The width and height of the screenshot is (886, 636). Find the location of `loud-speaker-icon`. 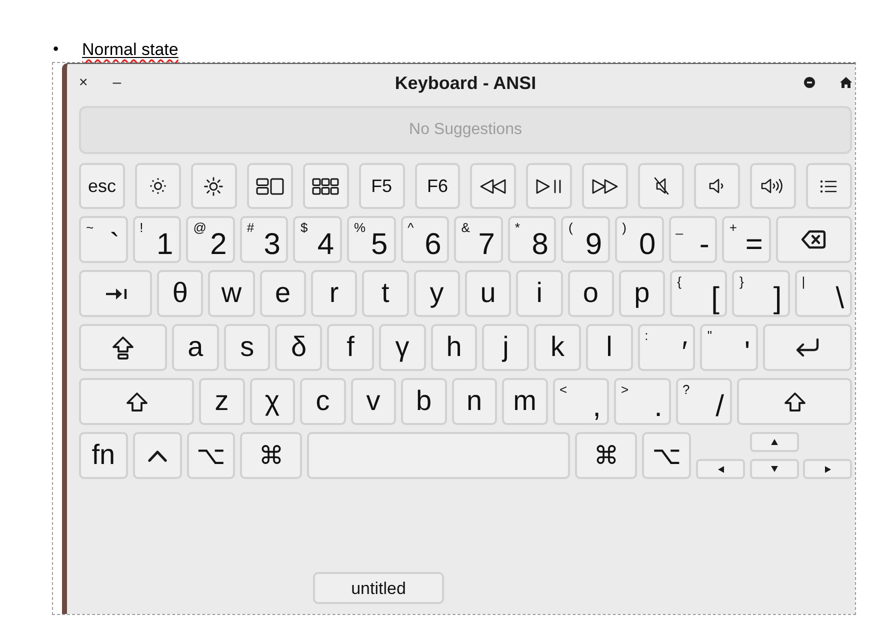

loud-speaker-icon is located at coordinates (773, 186).